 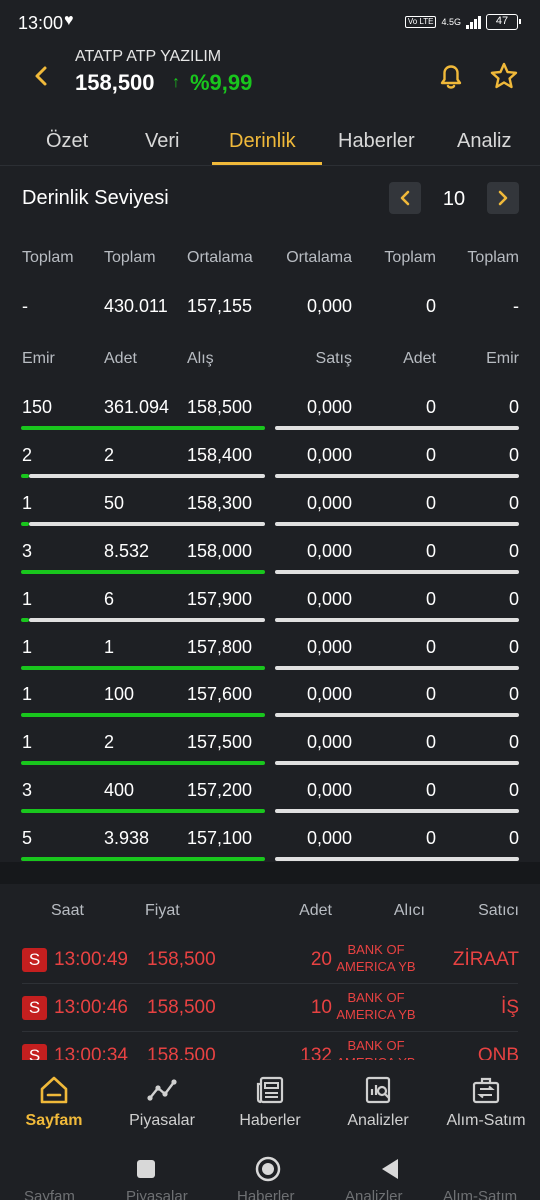 I want to click on depth-bid-orders: 150, so click(x=37, y=407).